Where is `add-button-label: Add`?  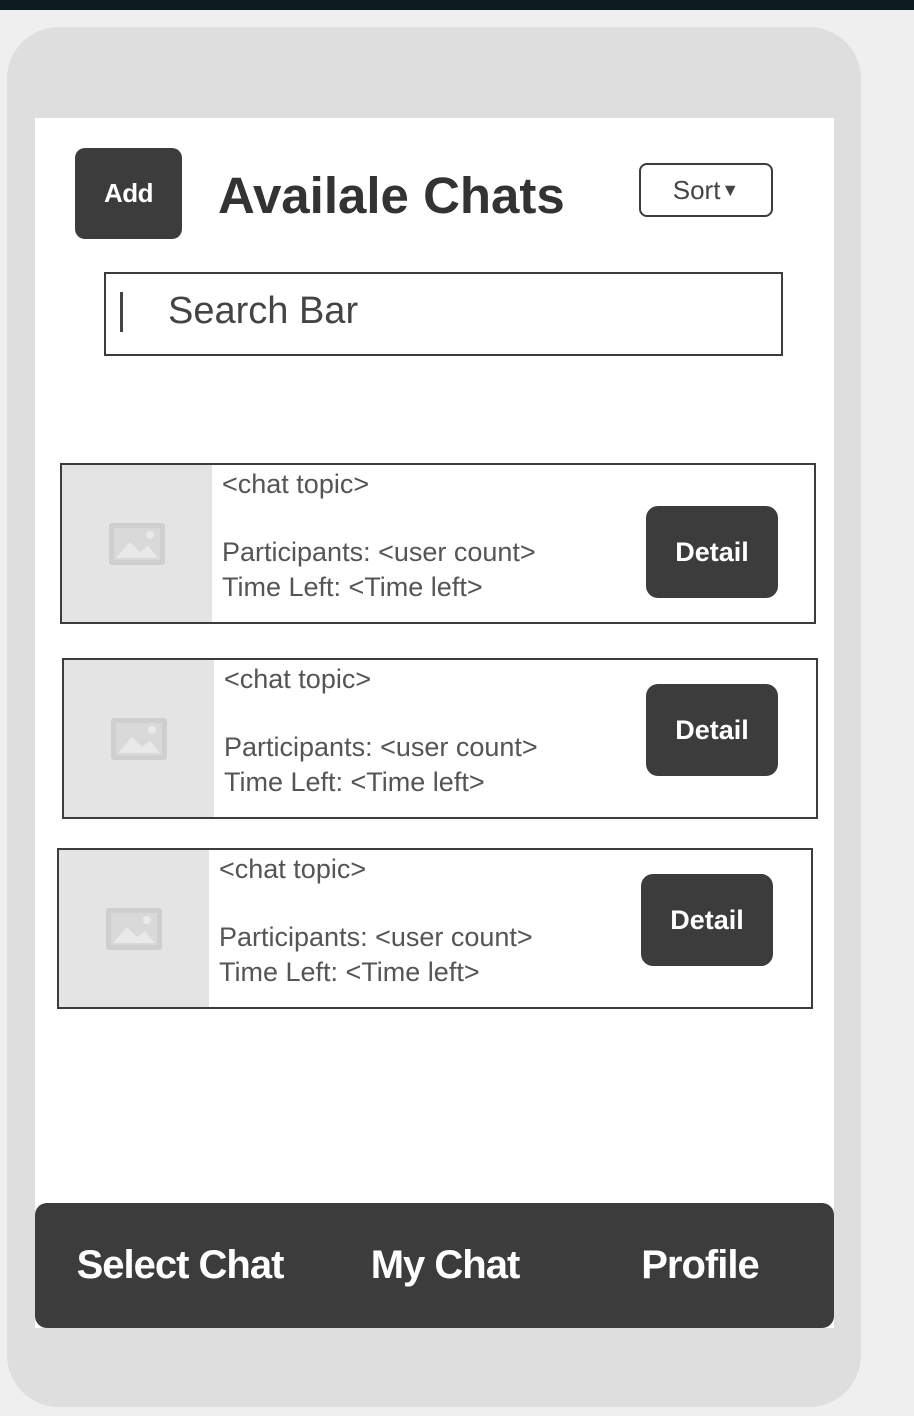
add-button-label: Add is located at coordinates (128, 193).